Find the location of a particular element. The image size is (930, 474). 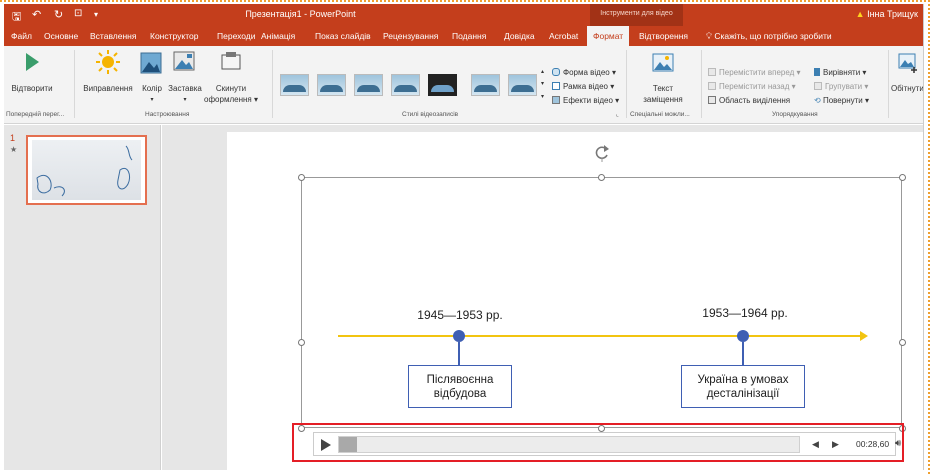

tell-me-search: 💡︎ Скажіть, що потрібно зробити is located at coordinates (769, 36).